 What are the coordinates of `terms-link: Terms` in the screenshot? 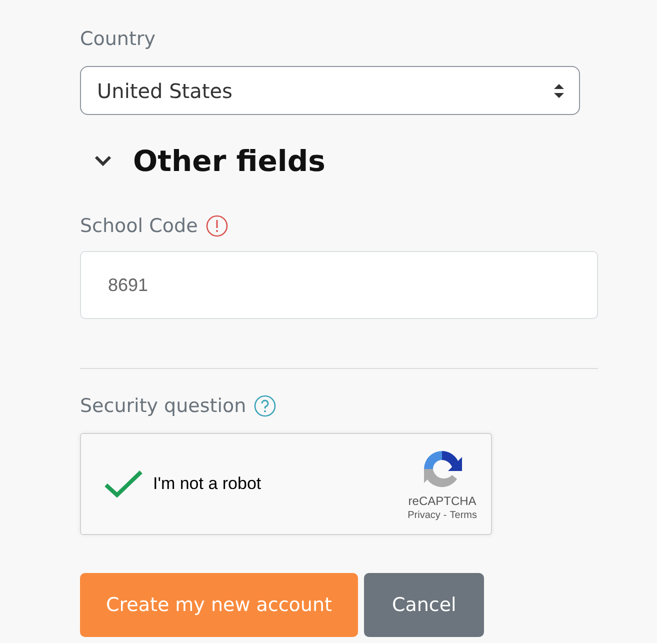 It's located at (463, 515).